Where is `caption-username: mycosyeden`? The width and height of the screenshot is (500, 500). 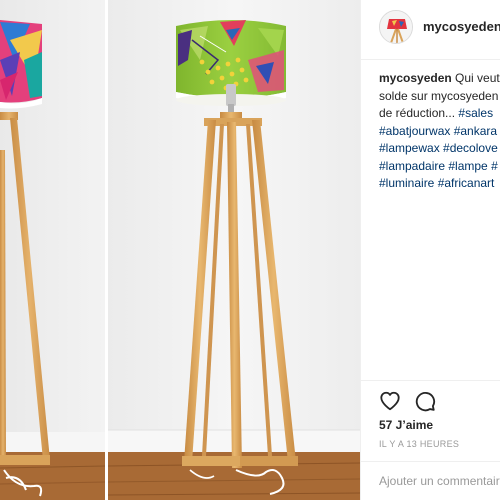 caption-username: mycosyeden is located at coordinates (415, 78).